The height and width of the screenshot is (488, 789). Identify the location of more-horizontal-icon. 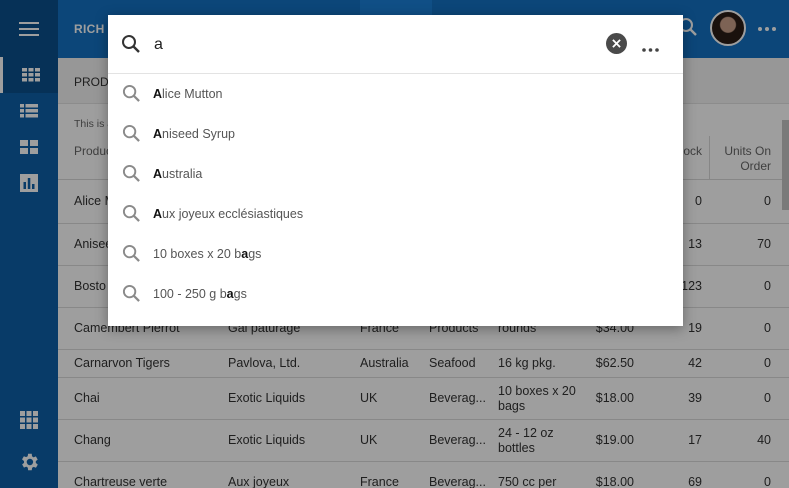
(650, 50).